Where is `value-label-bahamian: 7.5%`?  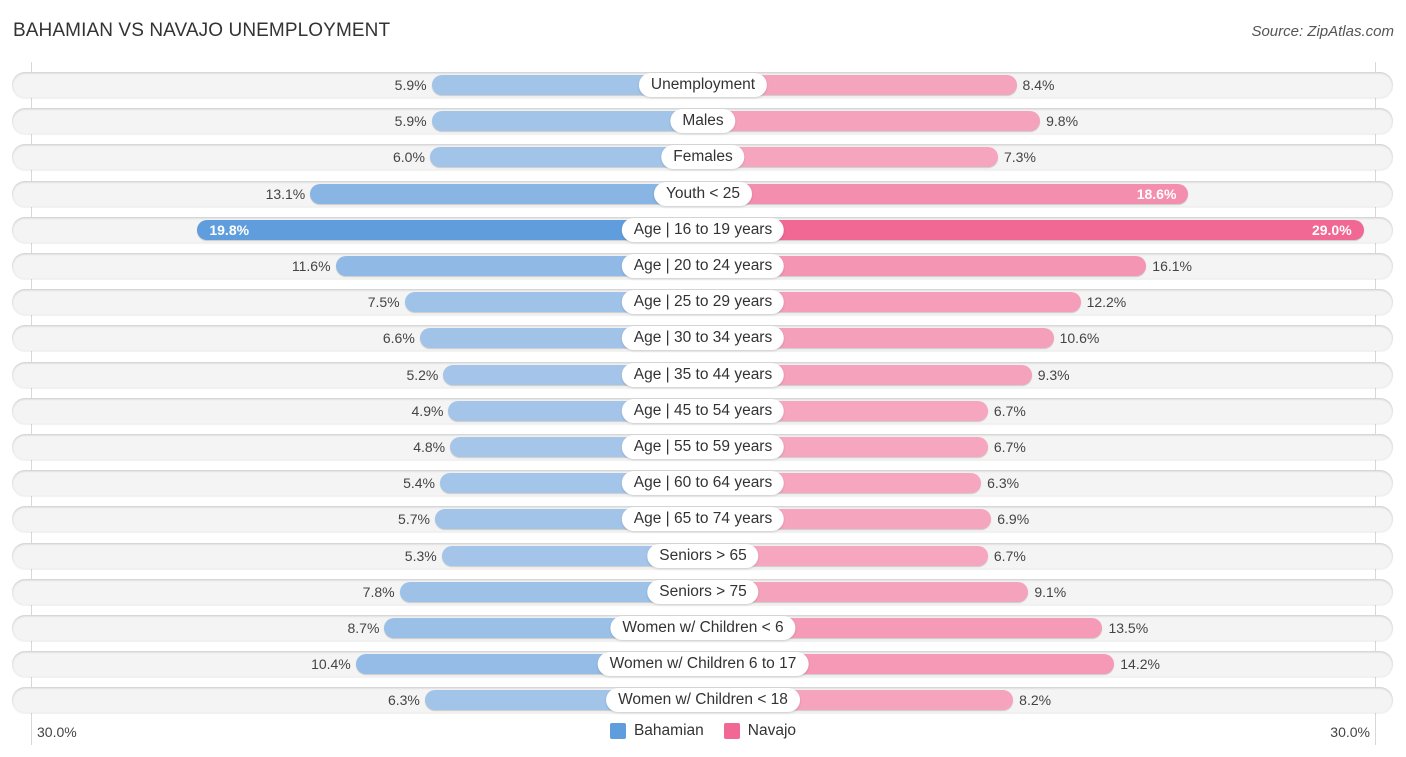
value-label-bahamian: 7.5% is located at coordinates (383, 302).